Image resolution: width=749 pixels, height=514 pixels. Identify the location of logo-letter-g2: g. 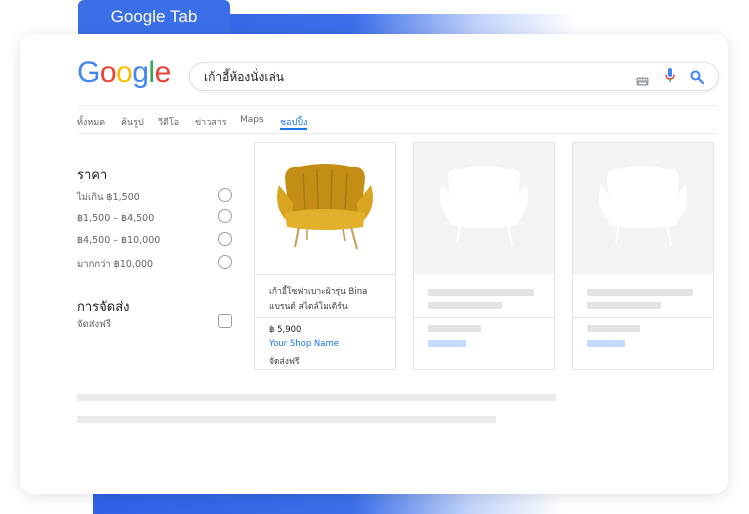
(140, 72).